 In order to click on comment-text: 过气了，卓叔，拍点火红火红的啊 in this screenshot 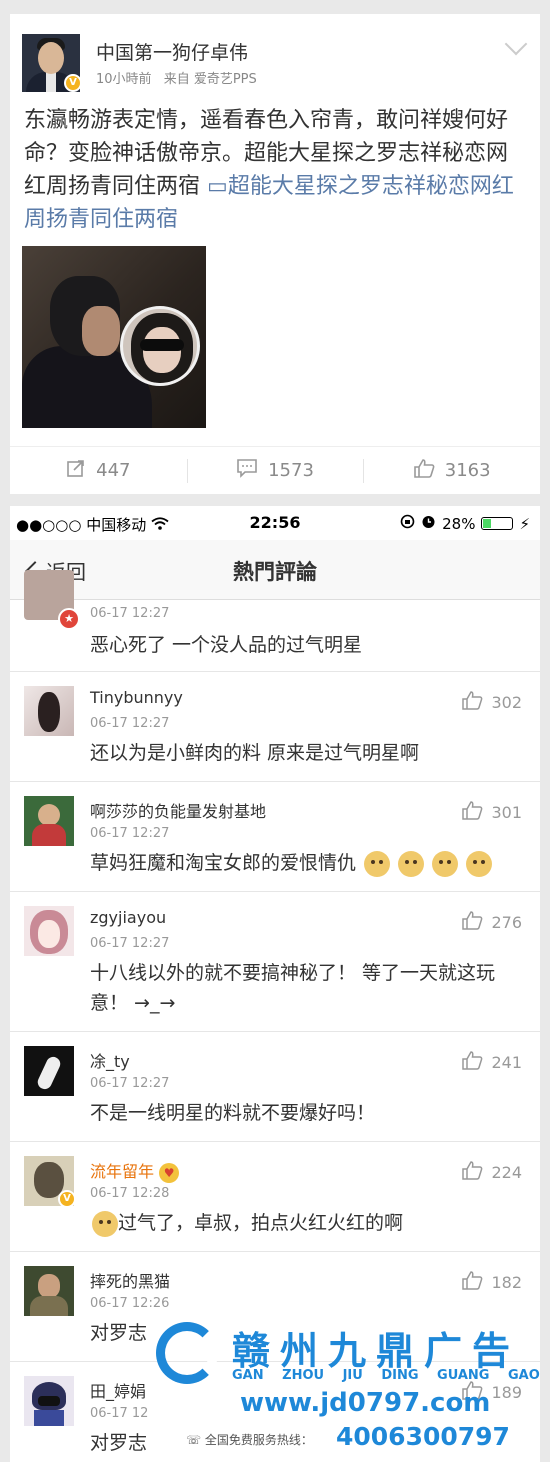, I will do `click(310, 1223)`.